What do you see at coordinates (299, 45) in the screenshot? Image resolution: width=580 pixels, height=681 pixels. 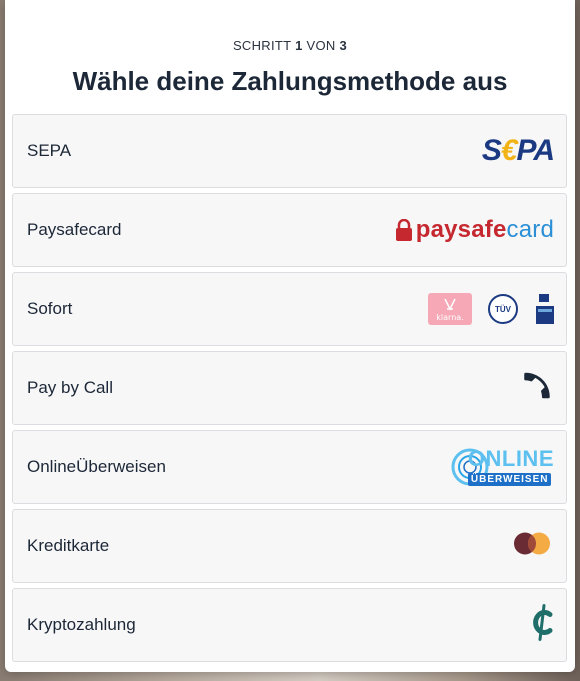 I see `step-current: 1` at bounding box center [299, 45].